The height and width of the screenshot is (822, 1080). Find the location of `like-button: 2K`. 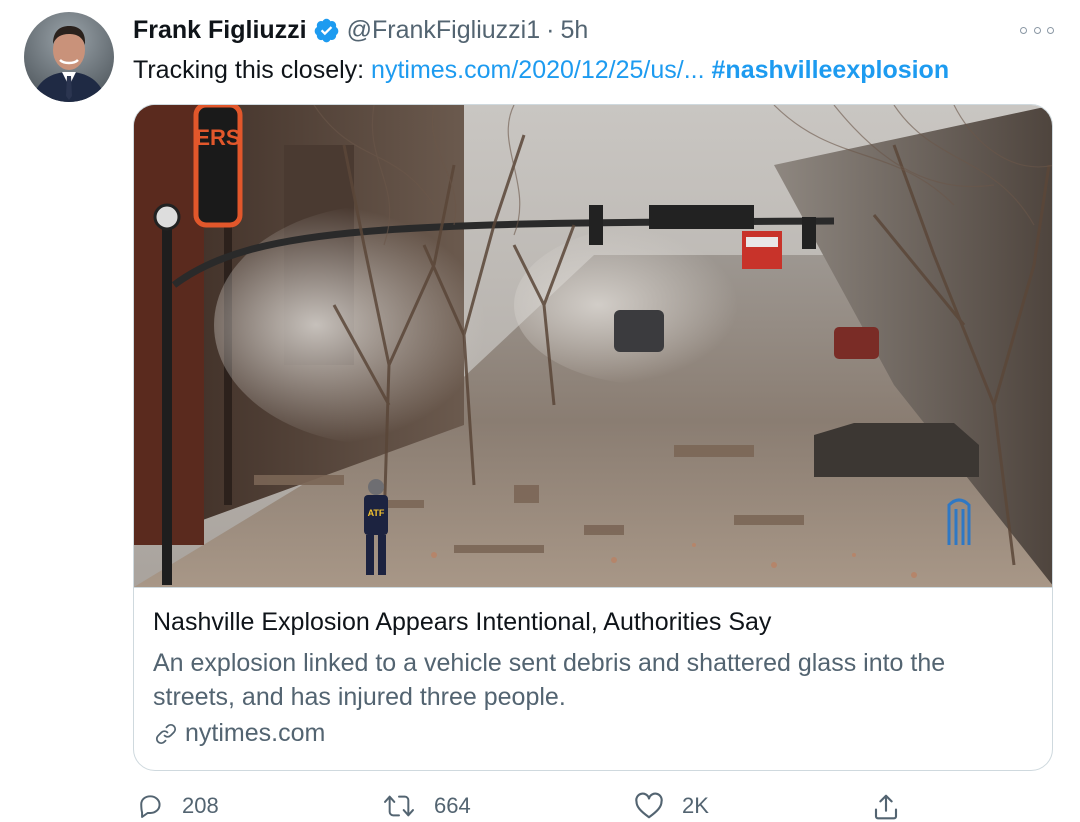

like-button: 2K is located at coordinates (671, 806).